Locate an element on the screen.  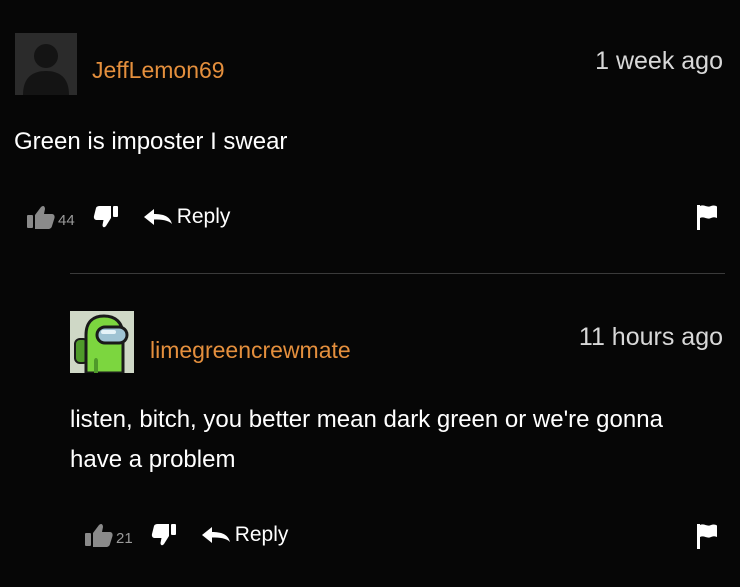
comment-actions: 21 Reply is located at coordinates (186, 535).